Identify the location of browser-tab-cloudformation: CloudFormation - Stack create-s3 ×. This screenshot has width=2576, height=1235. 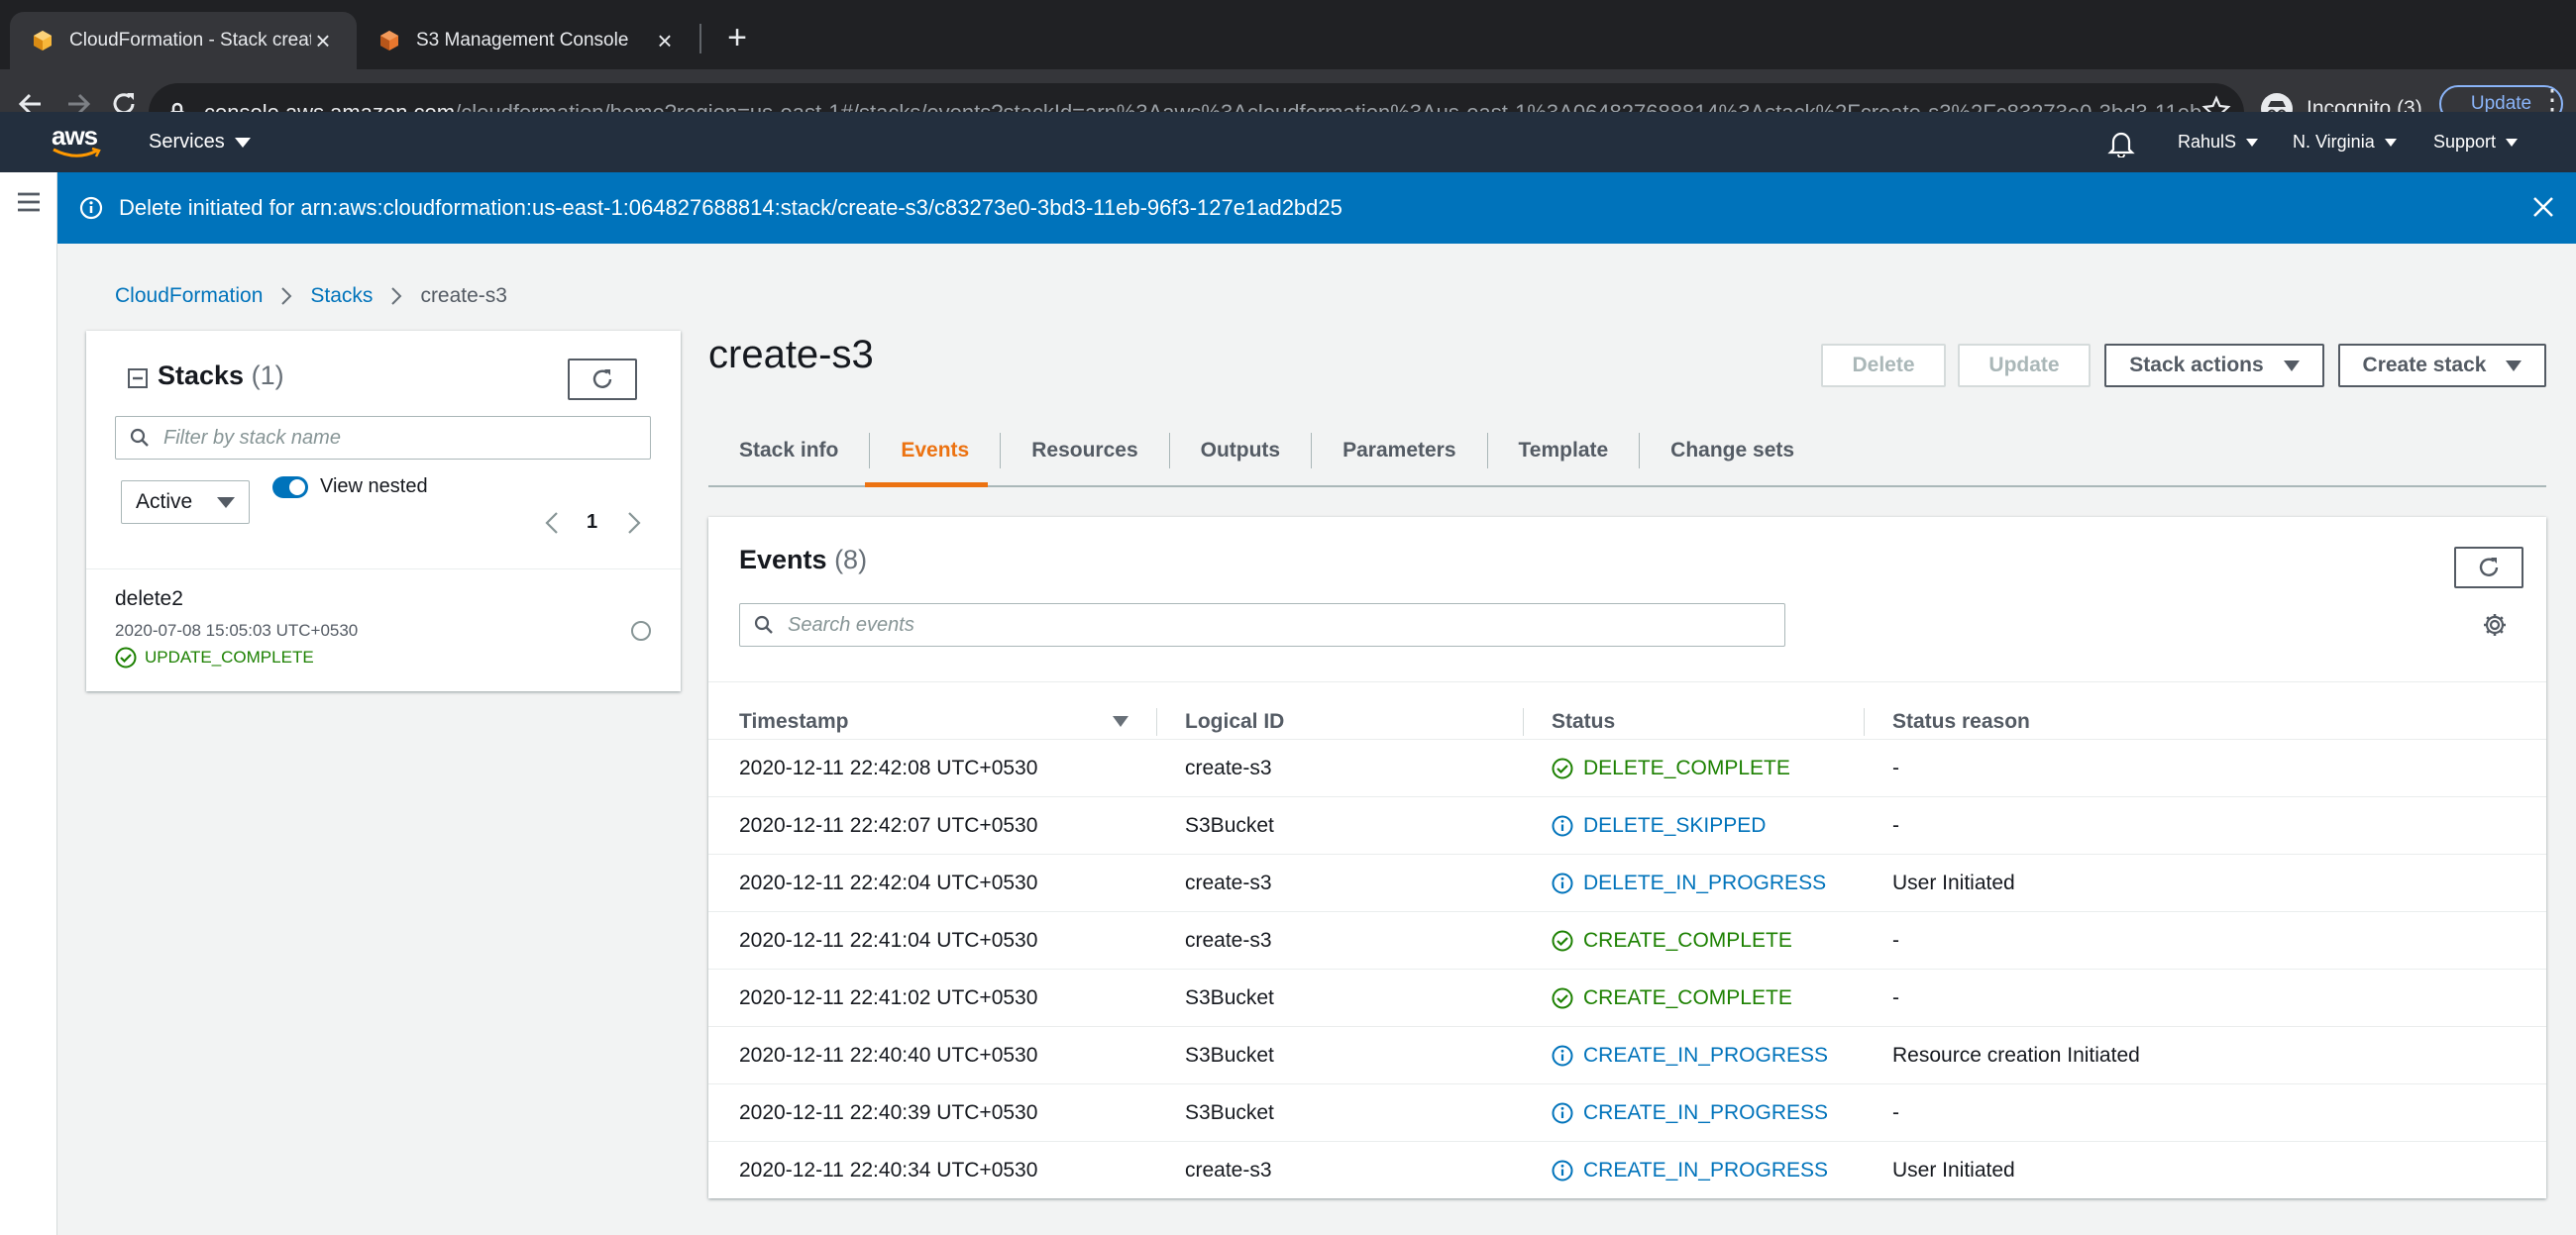
(183, 40).